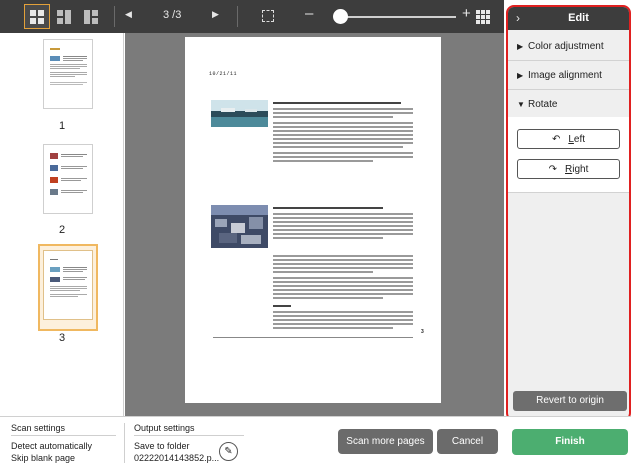  Describe the element at coordinates (223, 74) in the screenshot. I see `document-date: 10/21/11` at that location.